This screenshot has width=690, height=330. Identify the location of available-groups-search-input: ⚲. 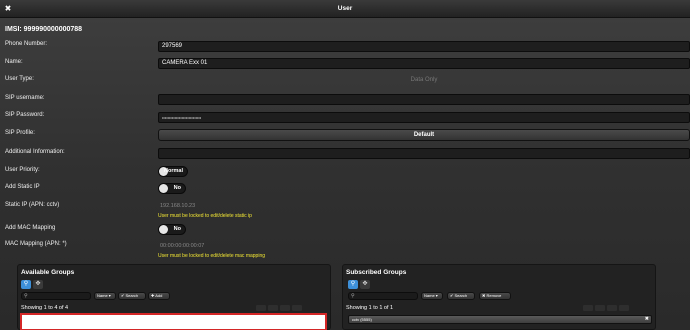
(56, 296).